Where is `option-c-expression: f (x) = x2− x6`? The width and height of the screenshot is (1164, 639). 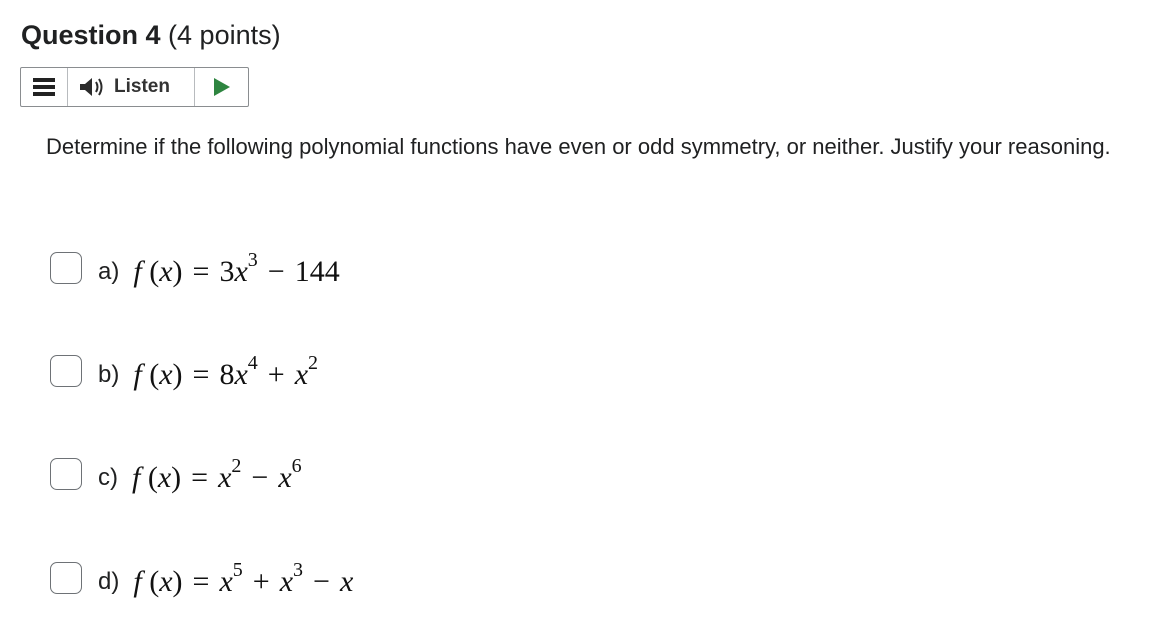 option-c-expression: f (x) = x2− x6 is located at coordinates (217, 474).